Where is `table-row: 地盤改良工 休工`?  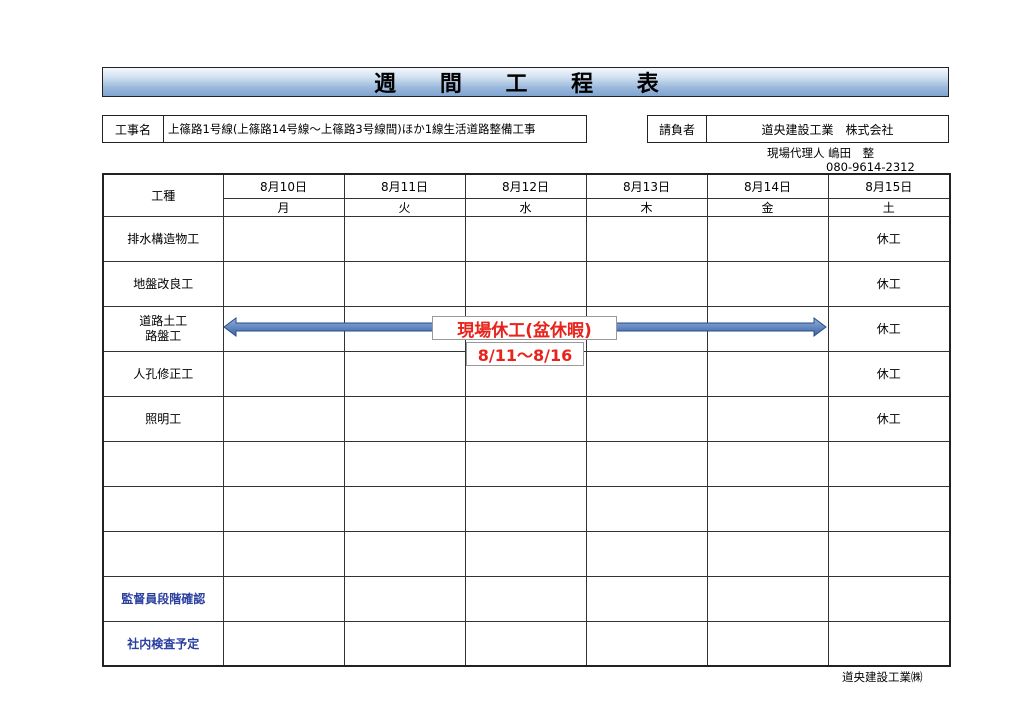
table-row: 地盤改良工 休工 is located at coordinates (526, 283).